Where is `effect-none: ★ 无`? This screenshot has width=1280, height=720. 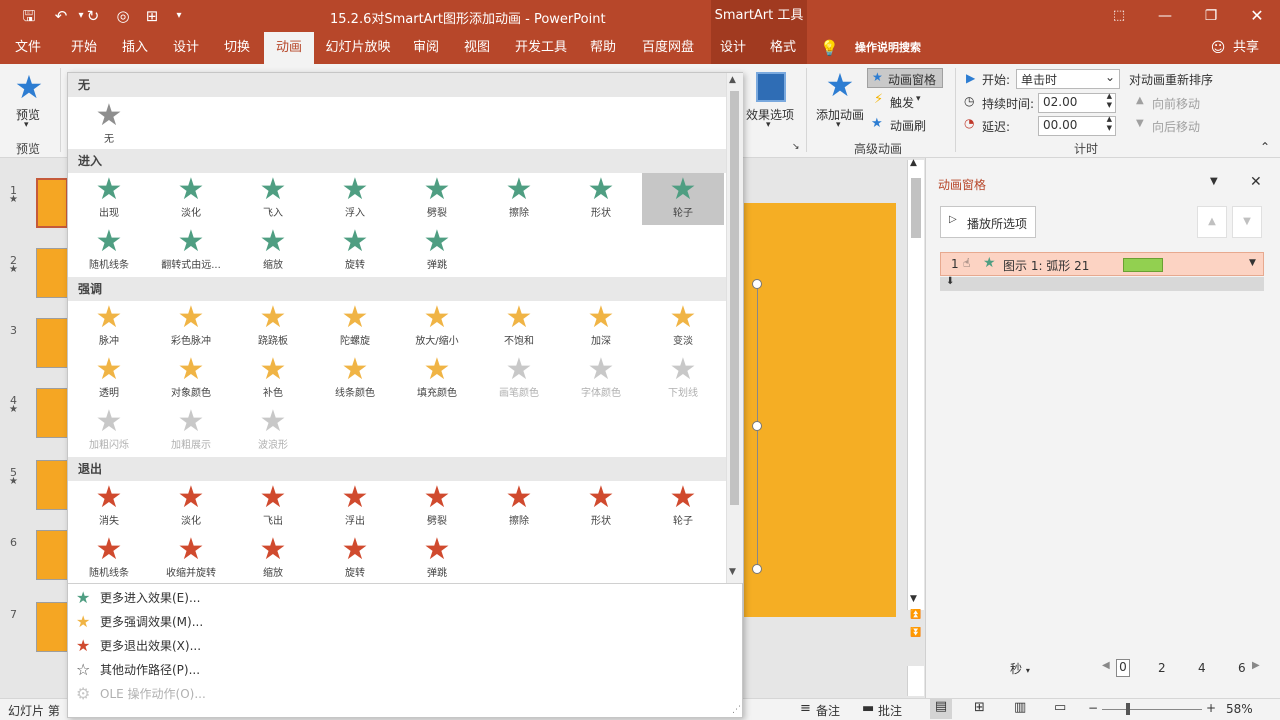
effect-none: ★ 无 is located at coordinates (109, 125).